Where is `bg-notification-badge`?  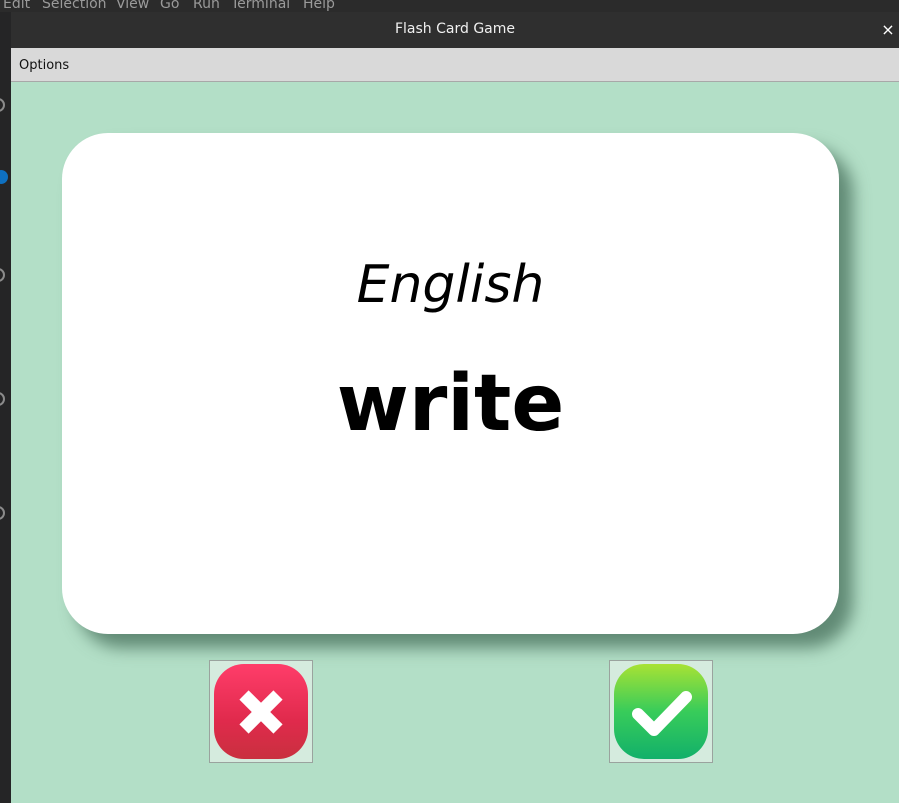 bg-notification-badge is located at coordinates (4, 177).